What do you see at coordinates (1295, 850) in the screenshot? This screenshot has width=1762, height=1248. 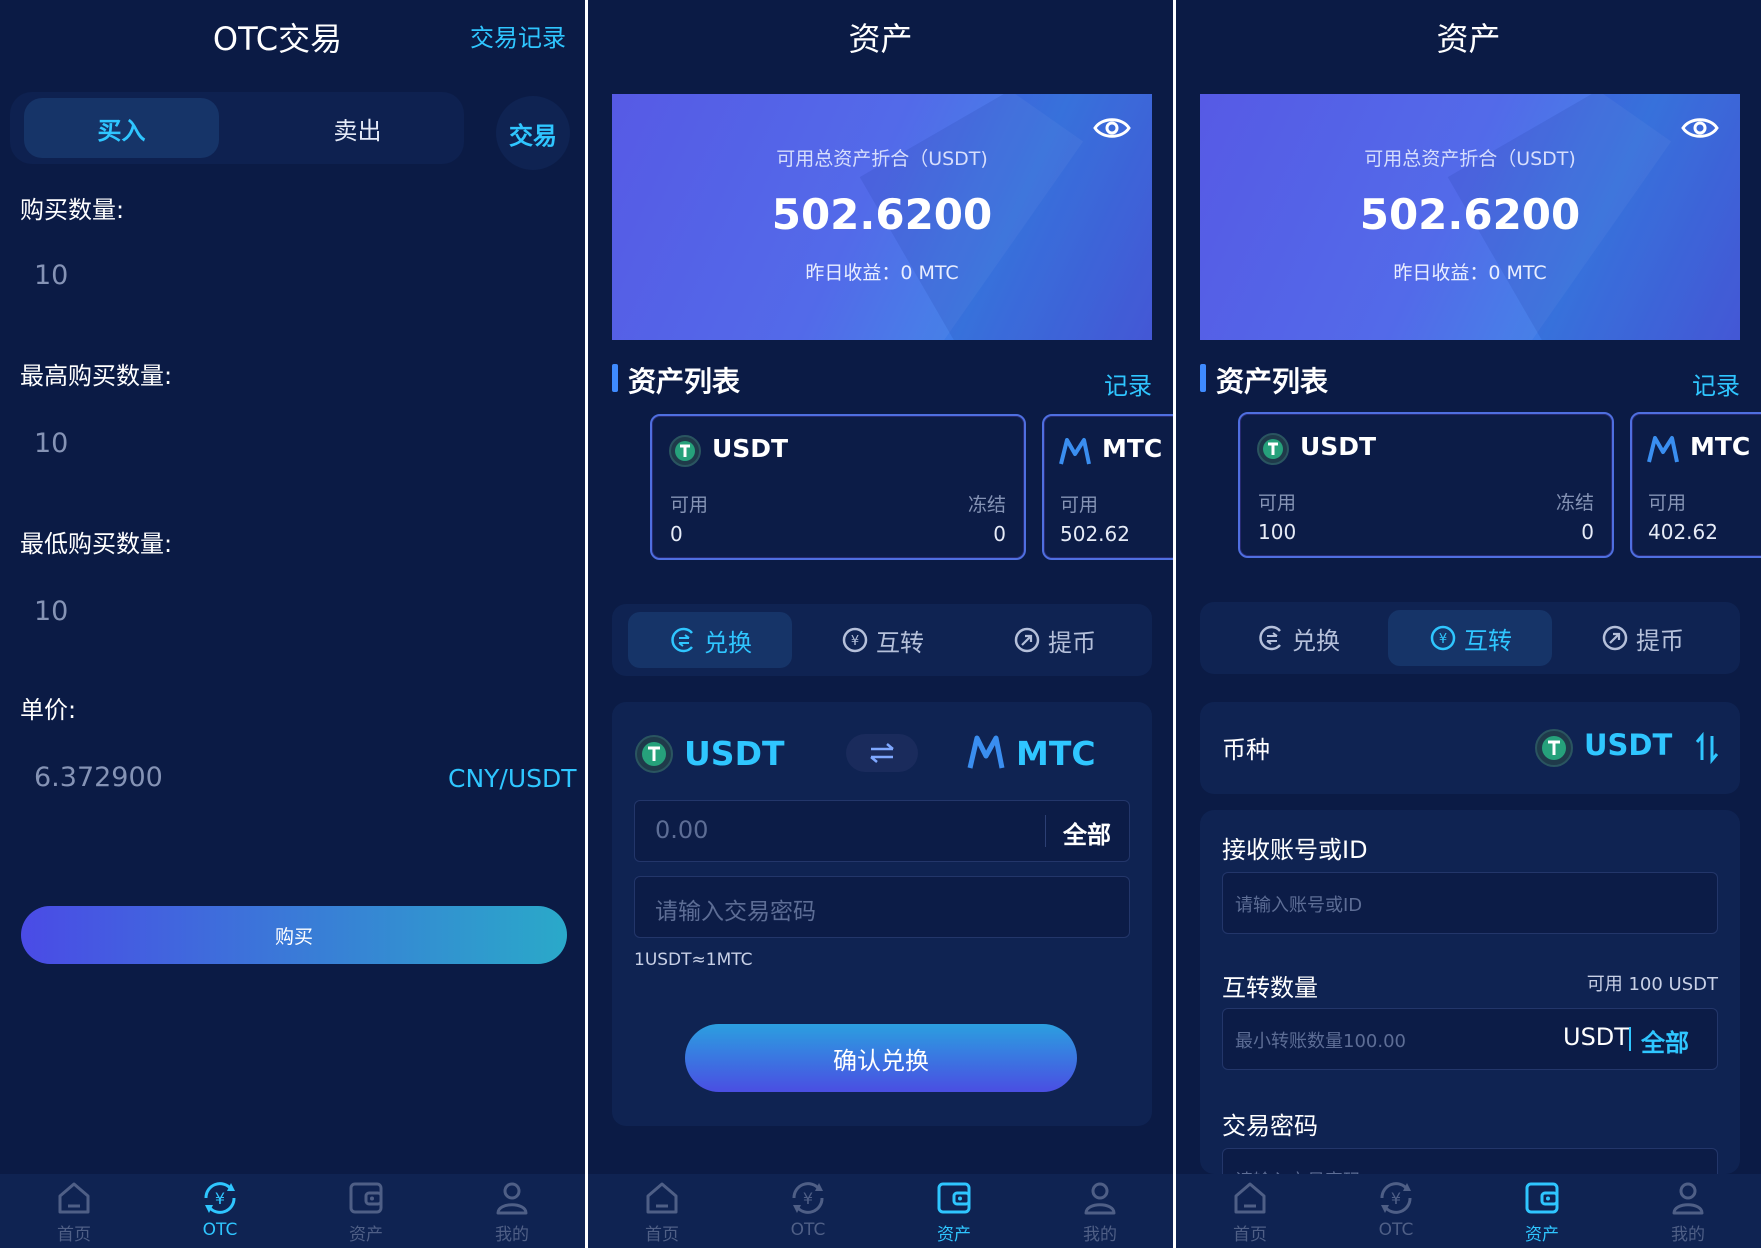 I see `receiver-label: 接收账号或ID` at bounding box center [1295, 850].